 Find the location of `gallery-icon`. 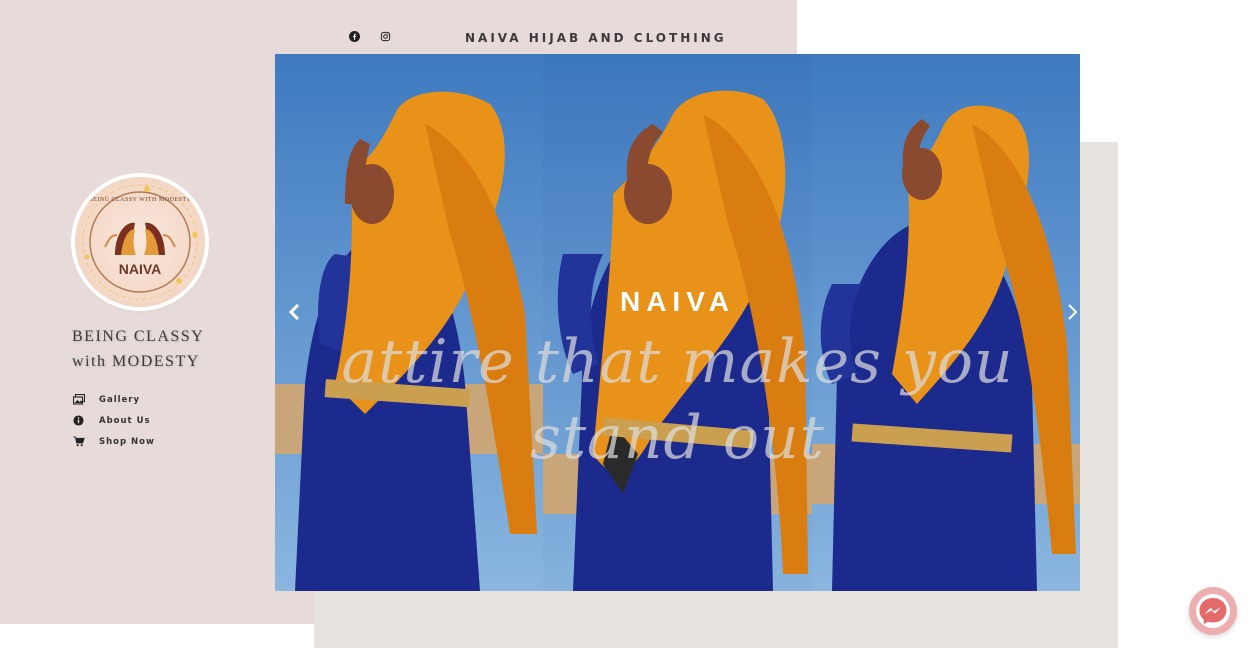

gallery-icon is located at coordinates (78, 399).